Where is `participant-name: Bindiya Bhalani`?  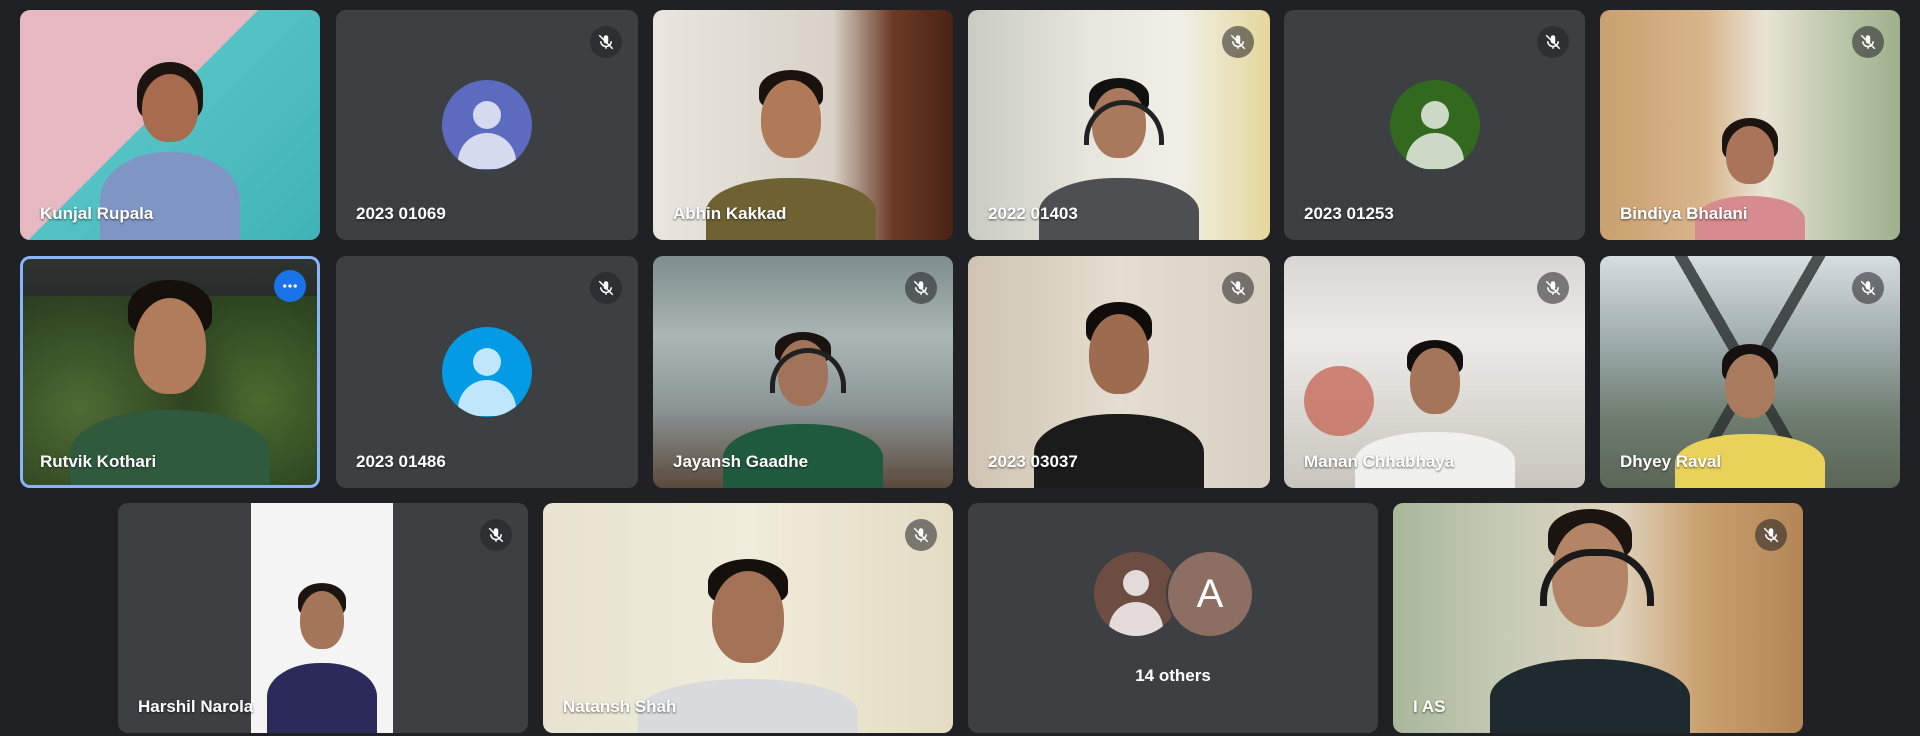 participant-name: Bindiya Bhalani is located at coordinates (1684, 213).